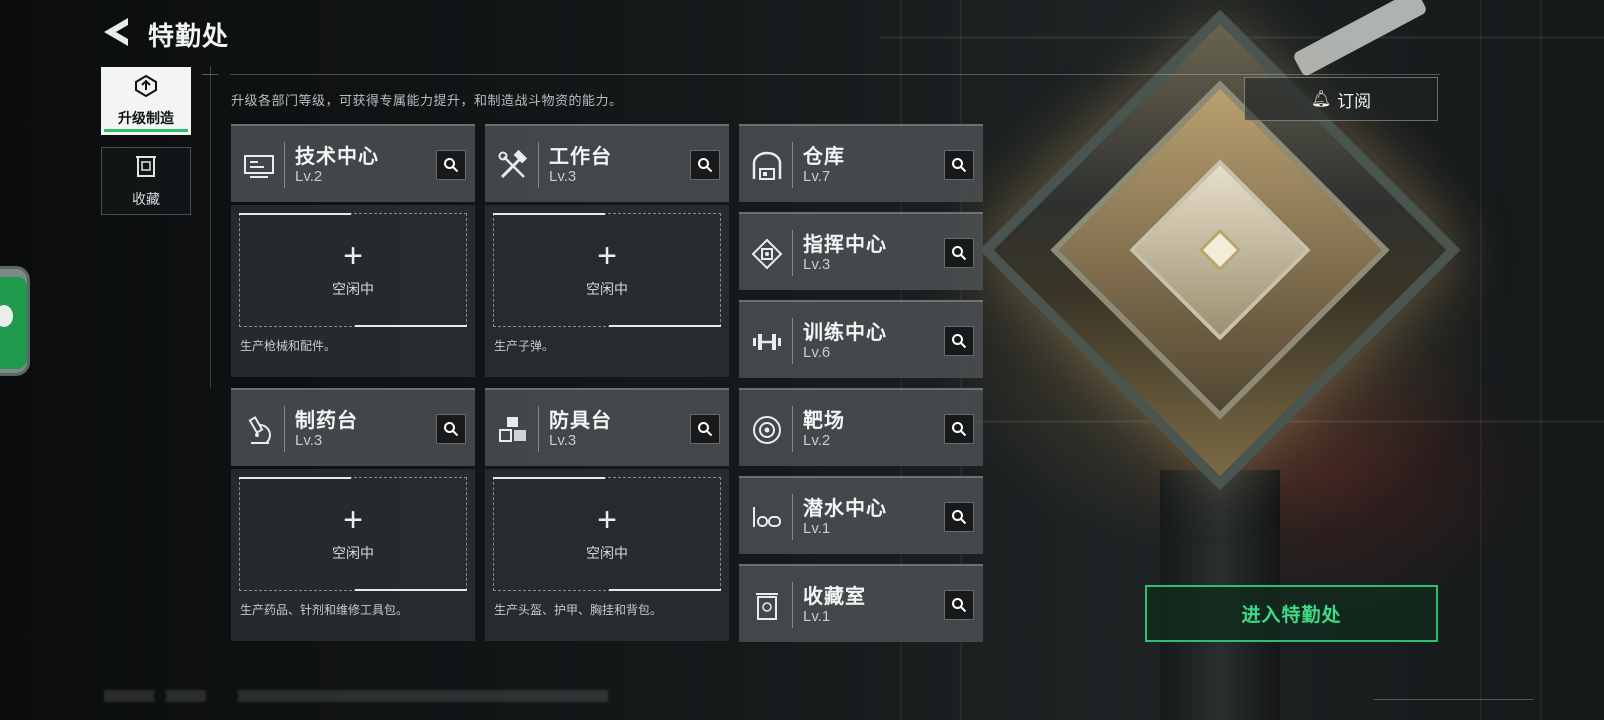 The image size is (1604, 720). I want to click on dept-name: 工作台, so click(580, 157).